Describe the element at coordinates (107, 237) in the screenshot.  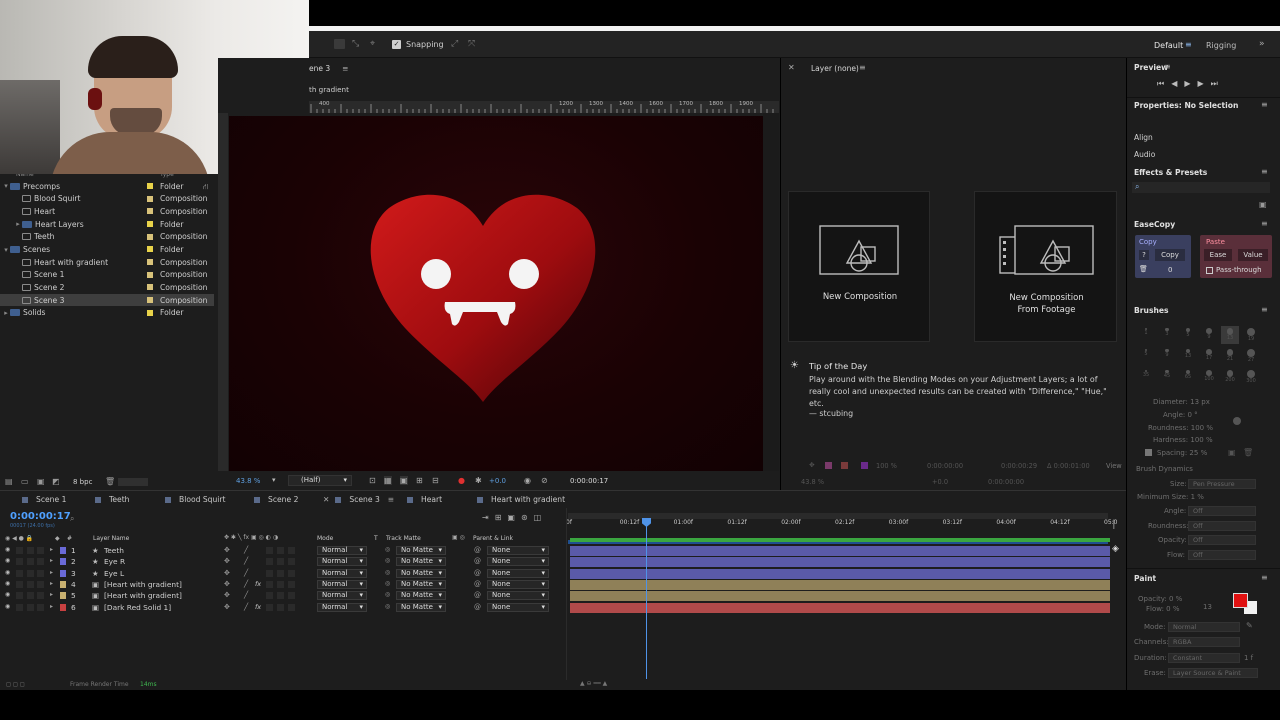
I see `project-item: Teeth Composition` at that location.